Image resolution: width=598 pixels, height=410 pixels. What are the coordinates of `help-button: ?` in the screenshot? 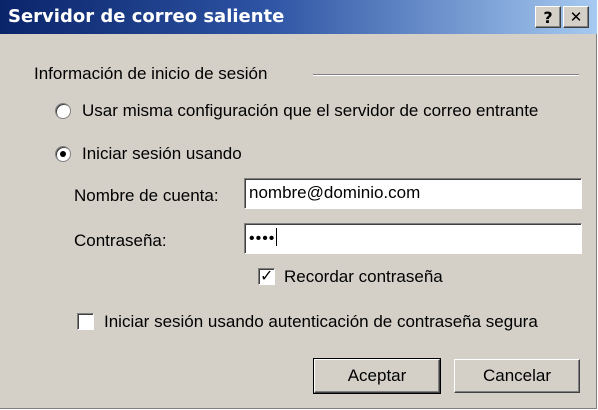 It's located at (548, 17).